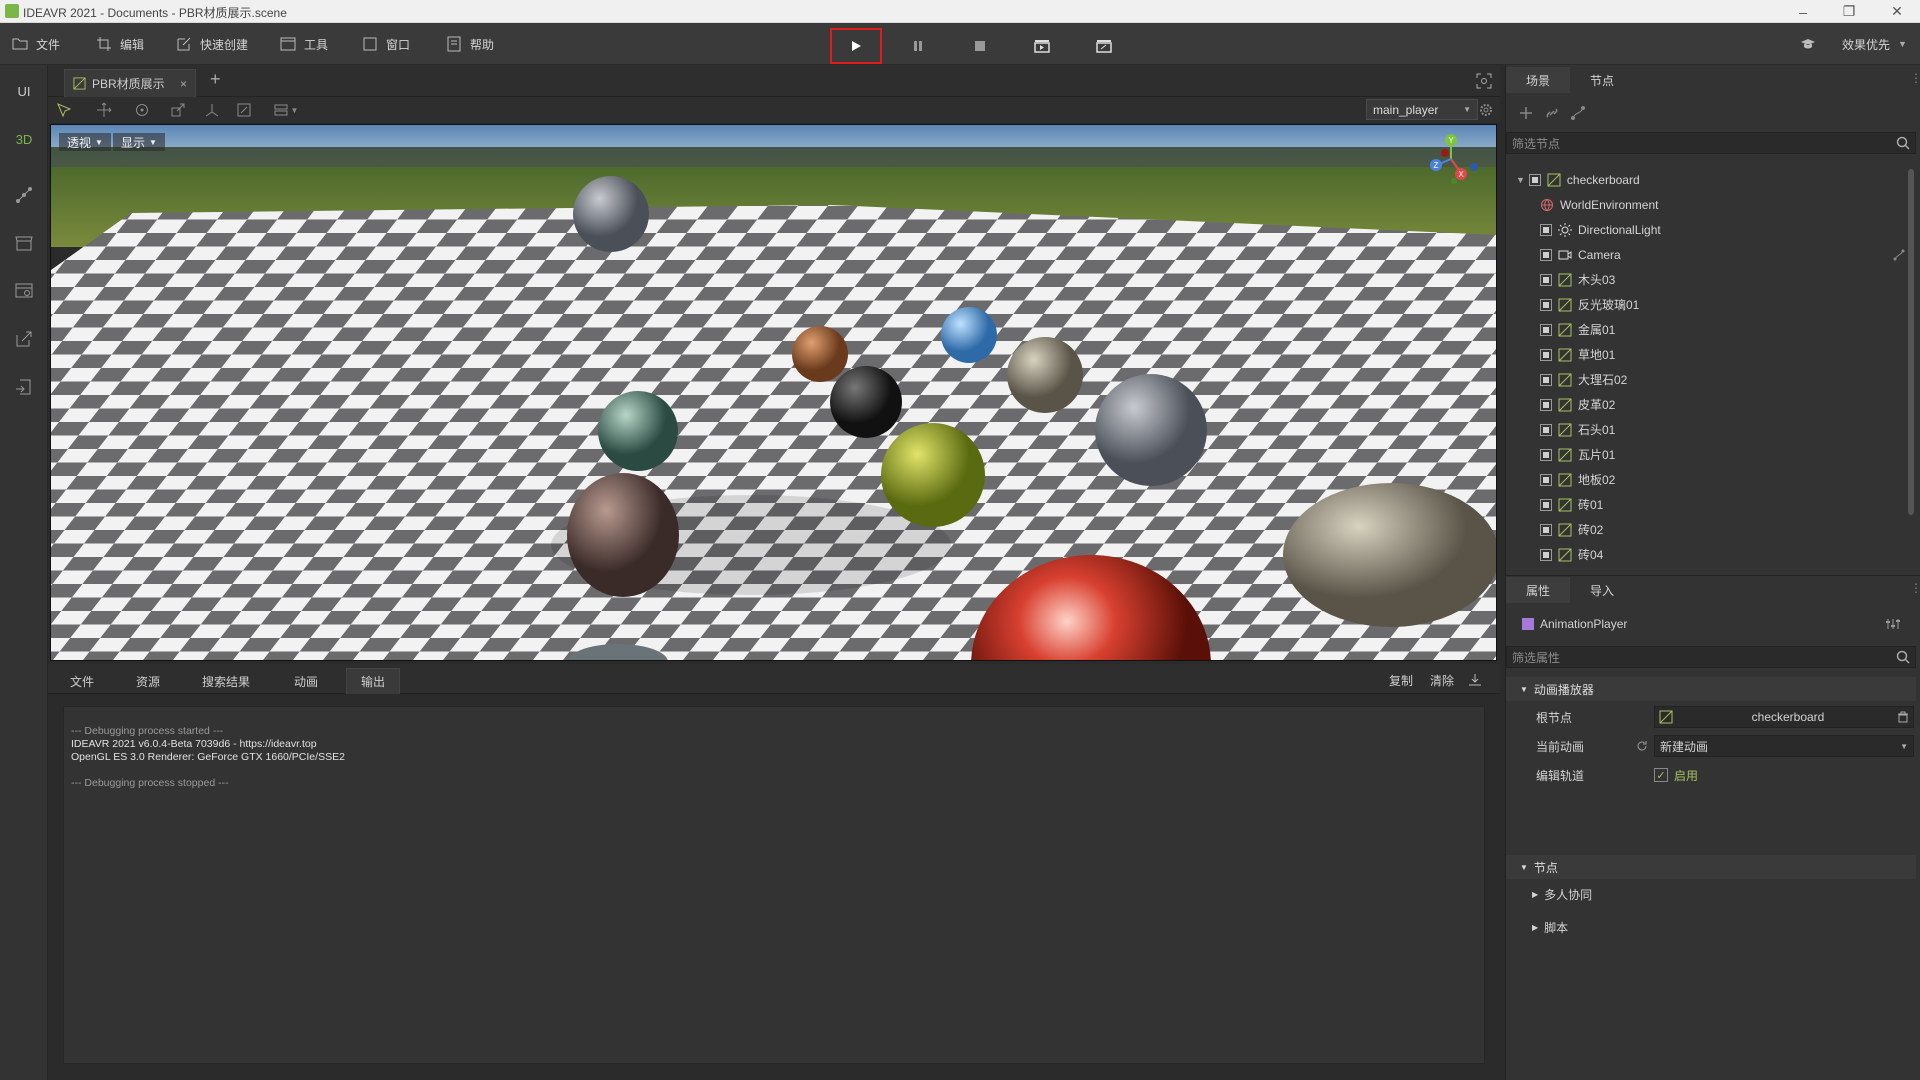 The width and height of the screenshot is (1920, 1080). Describe the element at coordinates (1711, 927) in the screenshot. I see `subsection-script: ▶ 脚本` at that location.